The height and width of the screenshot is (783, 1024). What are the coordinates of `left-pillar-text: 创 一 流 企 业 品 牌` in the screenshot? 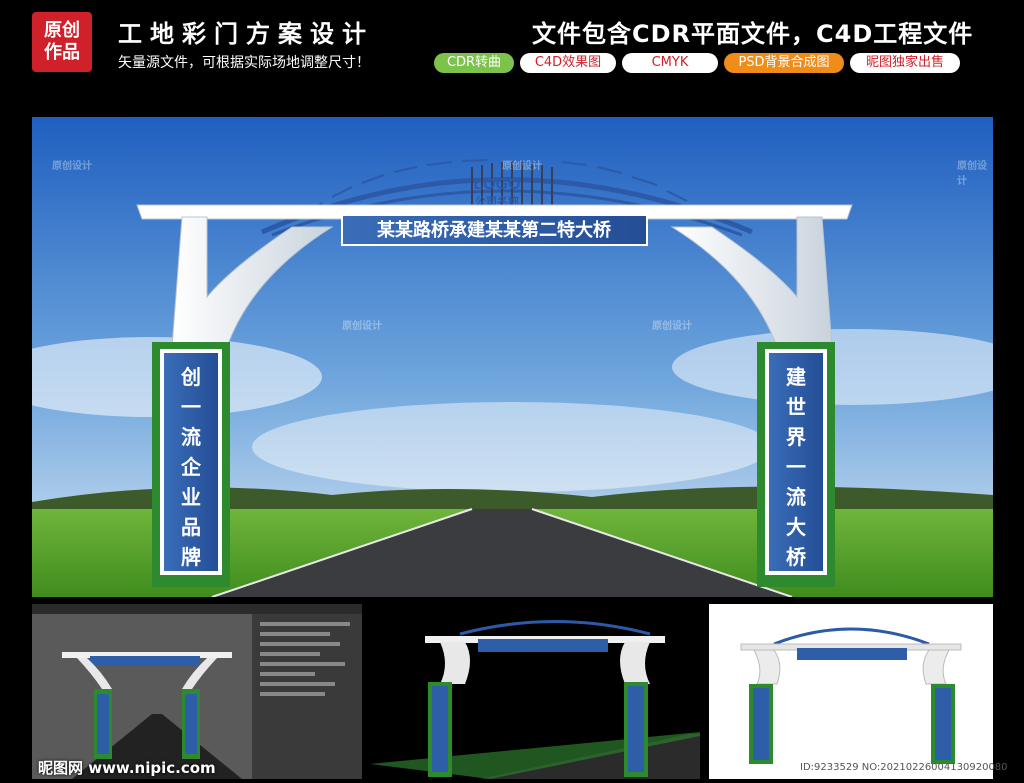 It's located at (191, 467).